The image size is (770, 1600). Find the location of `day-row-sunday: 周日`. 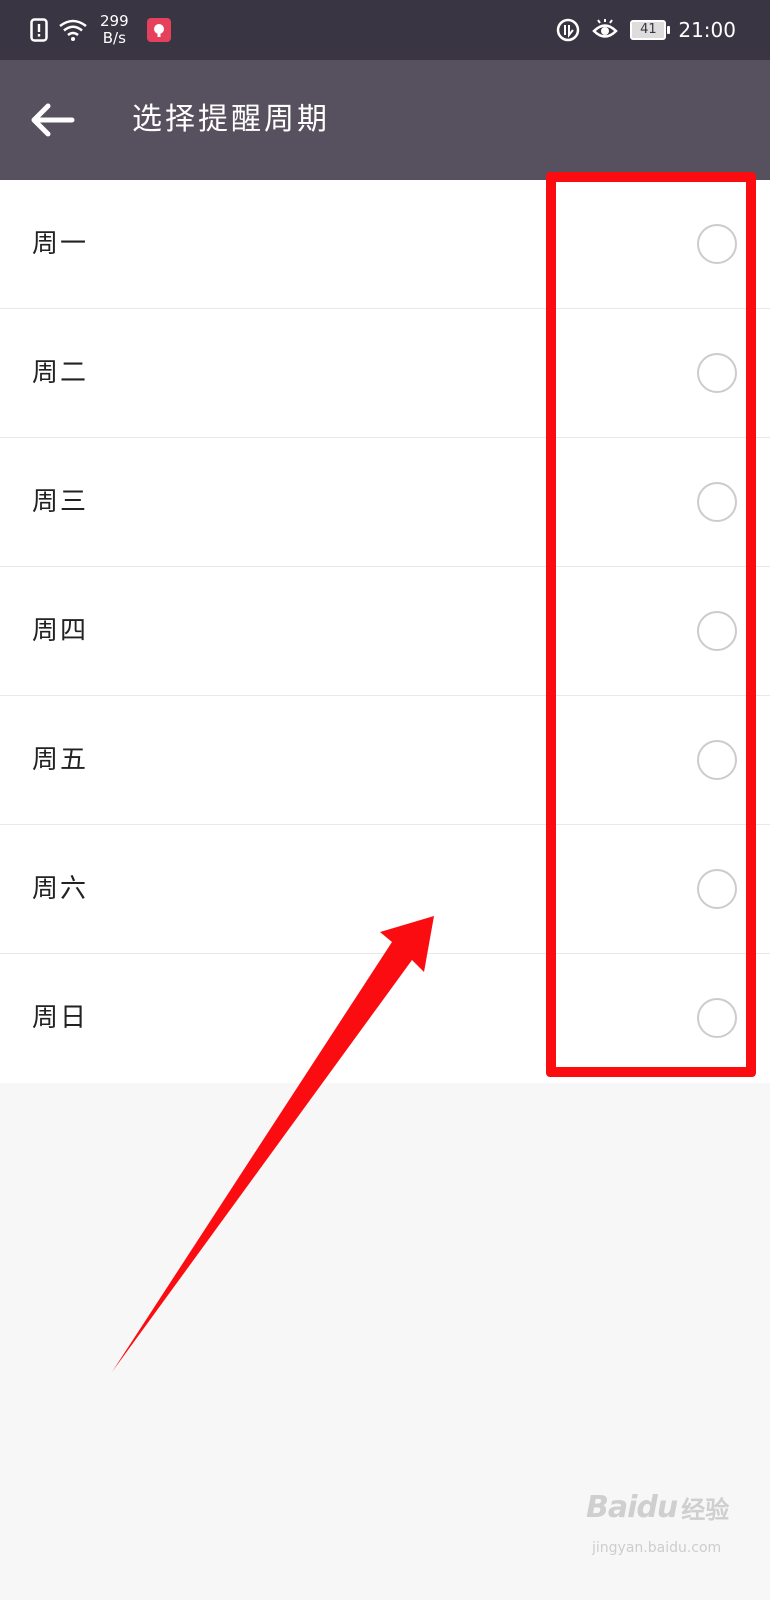

day-row-sunday: 周日 is located at coordinates (385, 1018).